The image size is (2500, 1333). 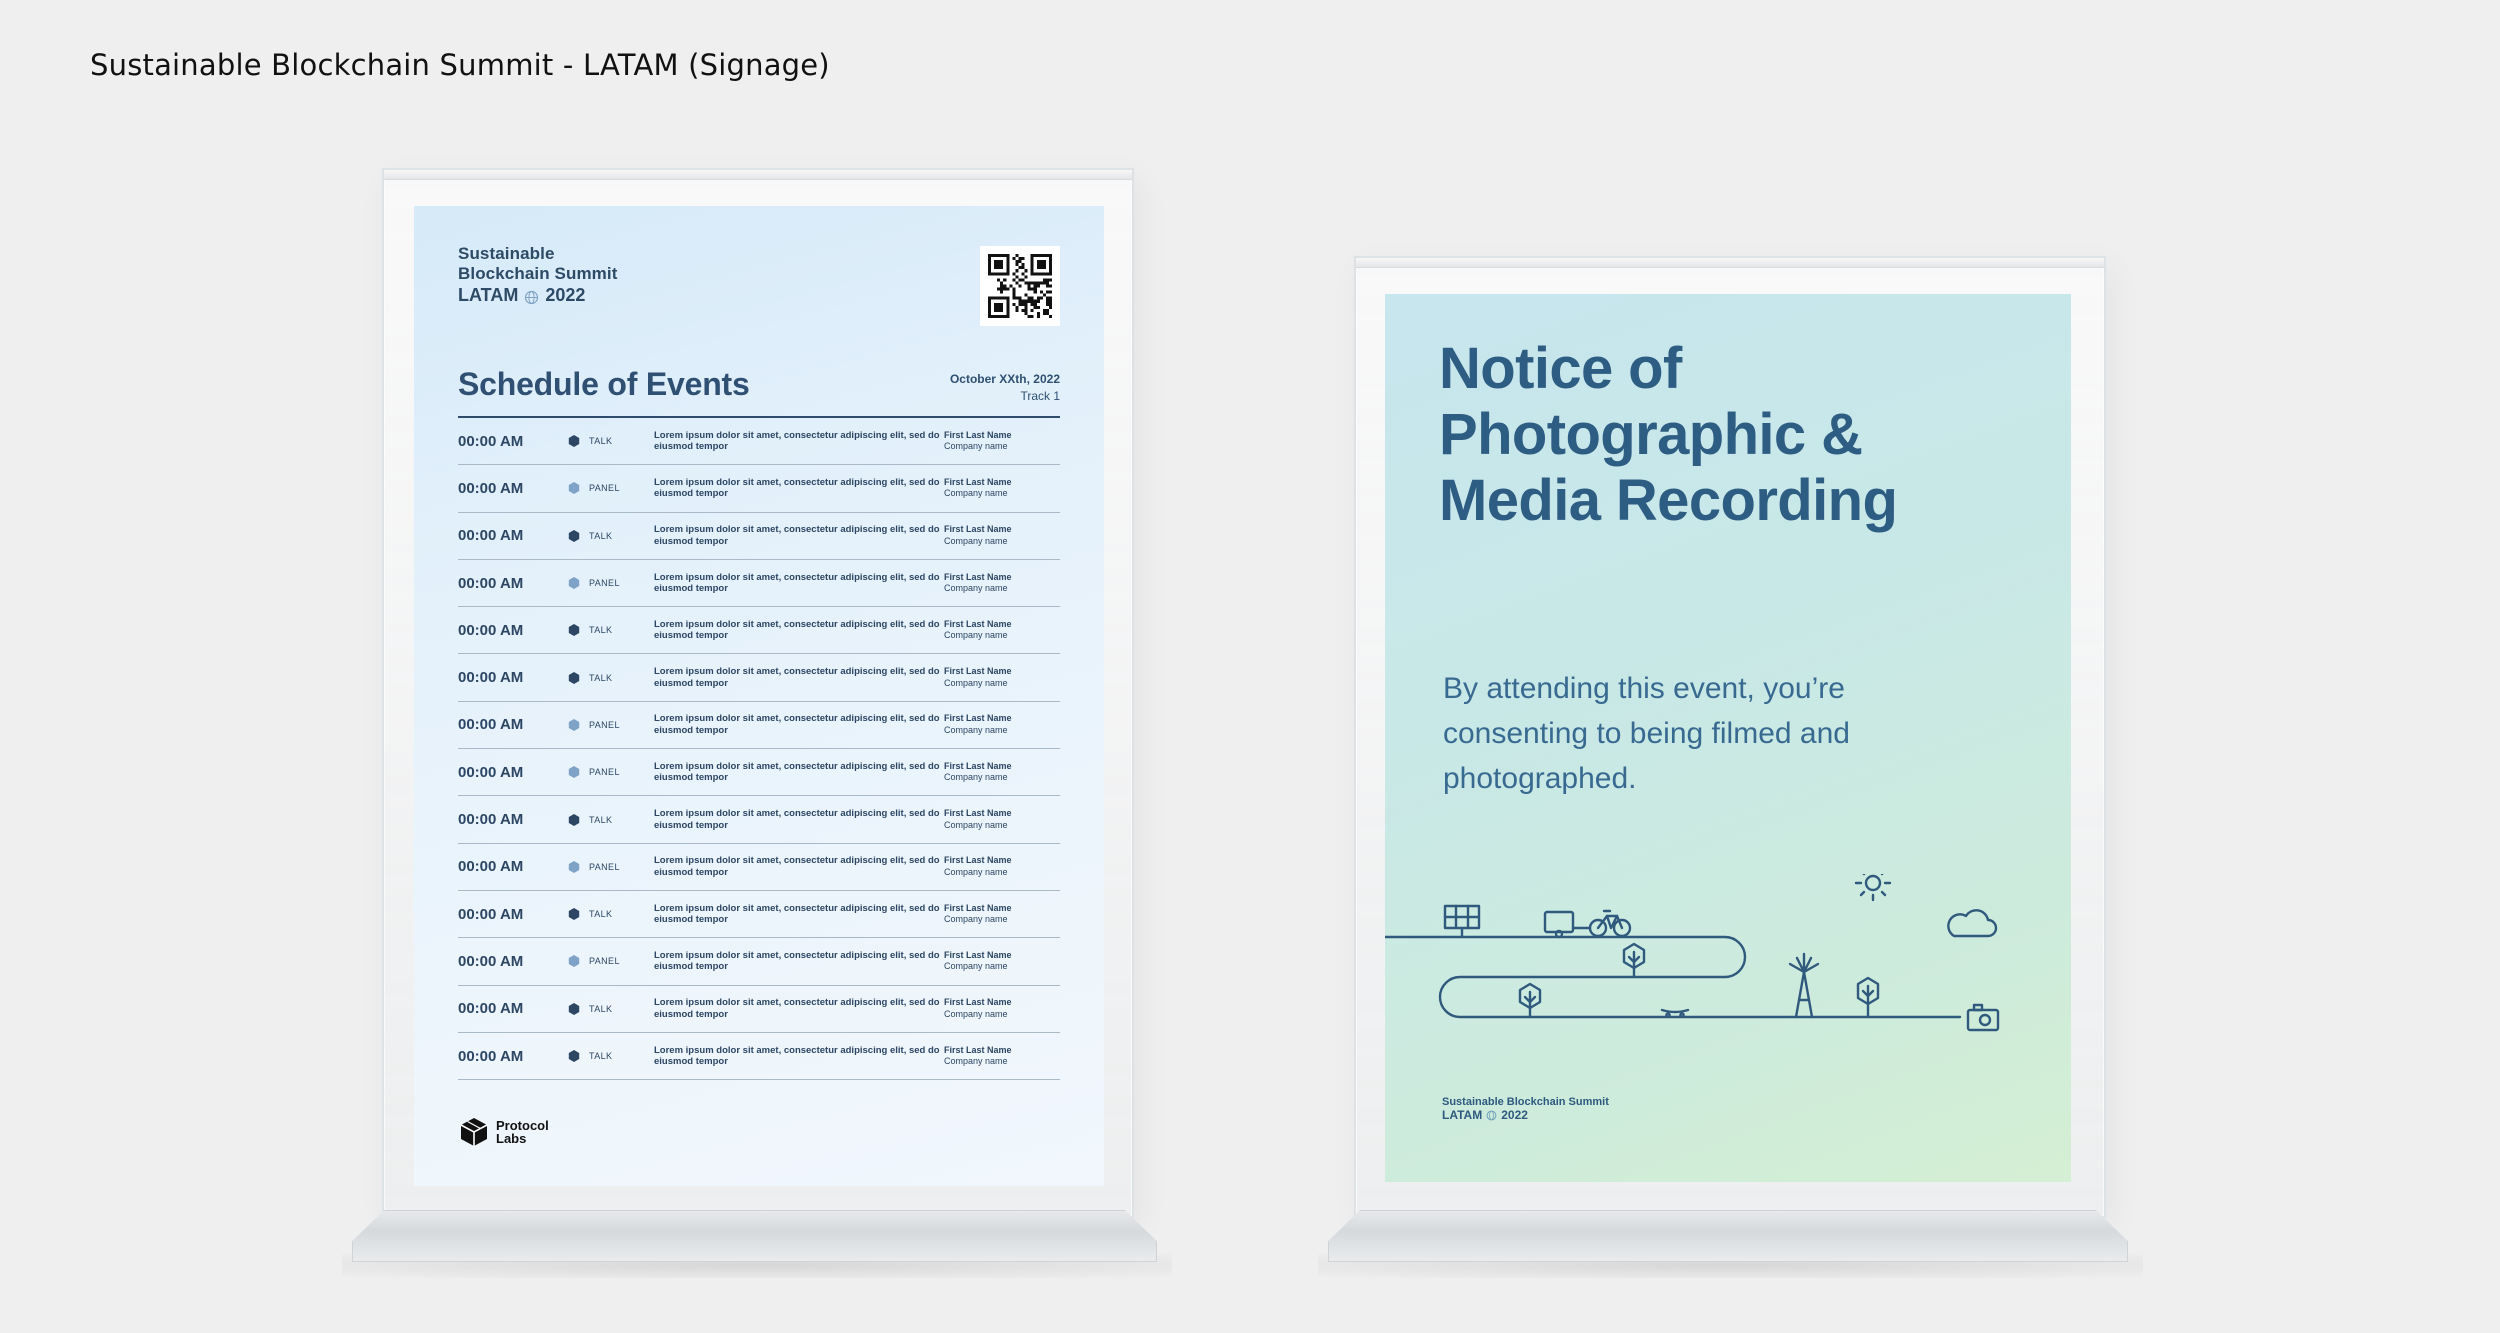 What do you see at coordinates (1668, 434) in the screenshot?
I see `notice-title: Notice of Photographic & Media Recording` at bounding box center [1668, 434].